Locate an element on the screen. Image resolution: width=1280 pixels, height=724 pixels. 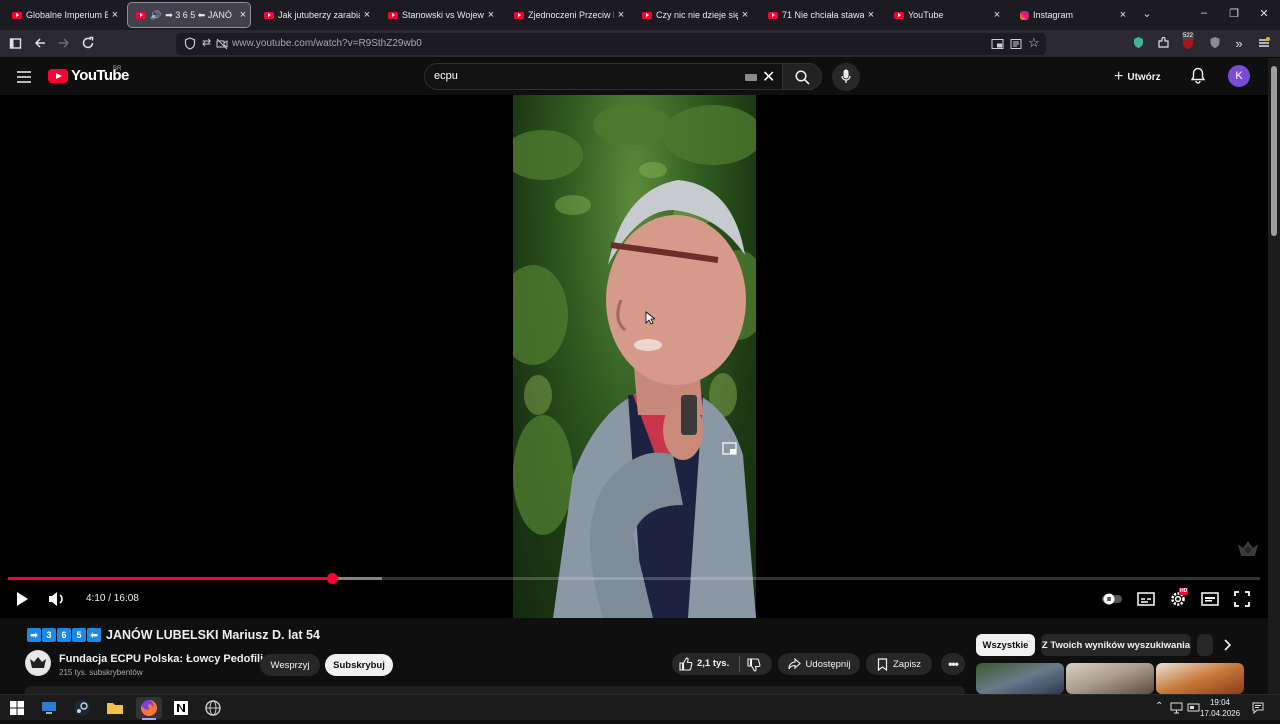
search-input: ecpu ✕ is located at coordinates (603, 76).